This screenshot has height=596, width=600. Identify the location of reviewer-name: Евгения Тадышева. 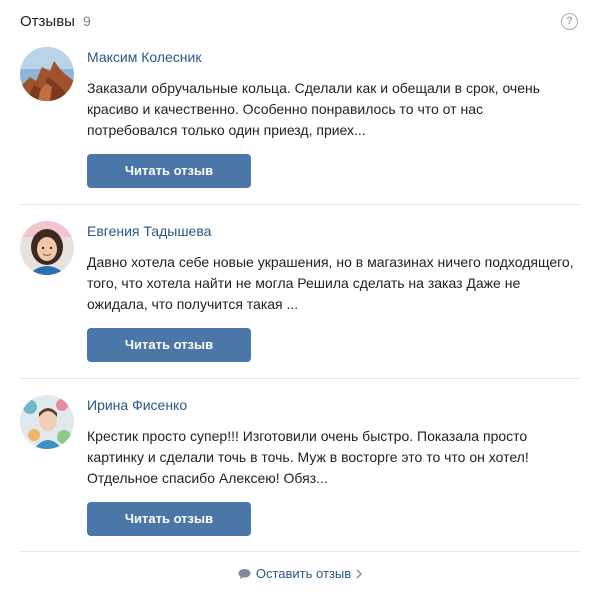
(149, 231).